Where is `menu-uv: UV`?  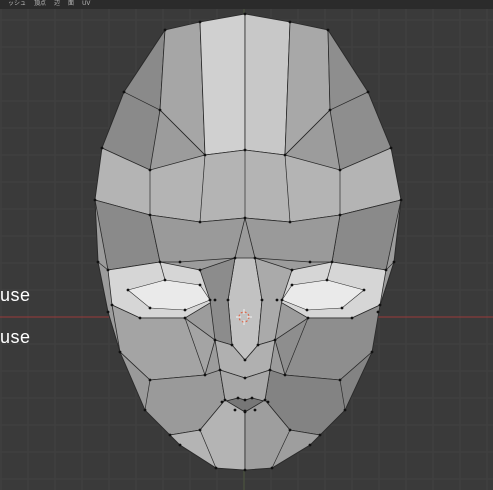 menu-uv: UV is located at coordinates (86, 4).